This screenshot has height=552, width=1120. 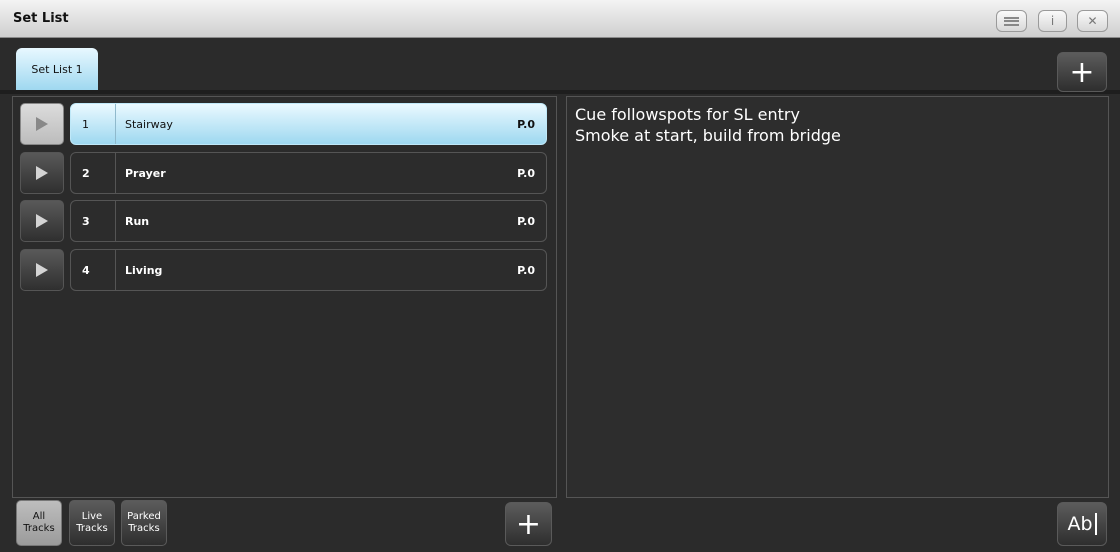 What do you see at coordinates (687, 114) in the screenshot?
I see `notes-line-1: Cue followspots for SL entry` at bounding box center [687, 114].